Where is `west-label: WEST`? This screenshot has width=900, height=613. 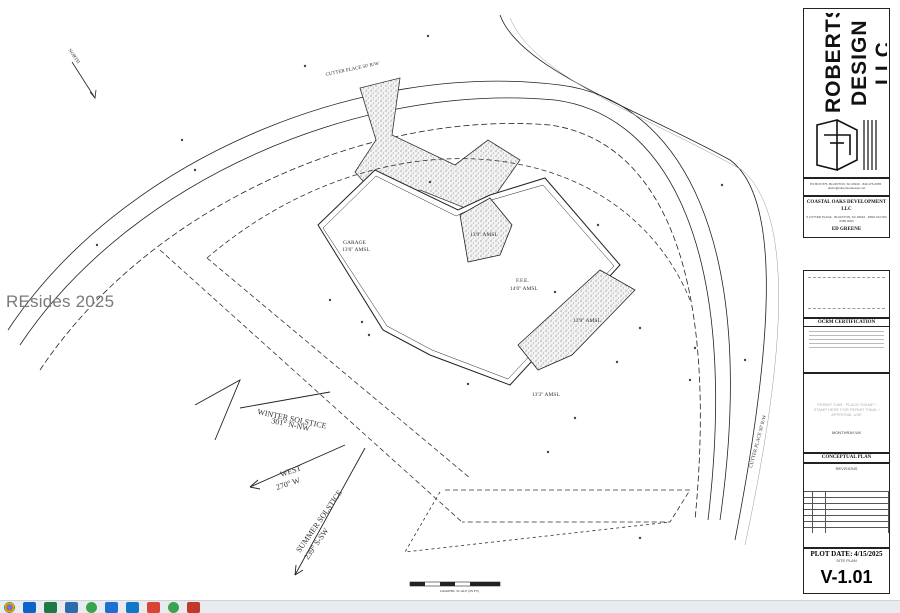
west-label: WEST is located at coordinates (291, 471).